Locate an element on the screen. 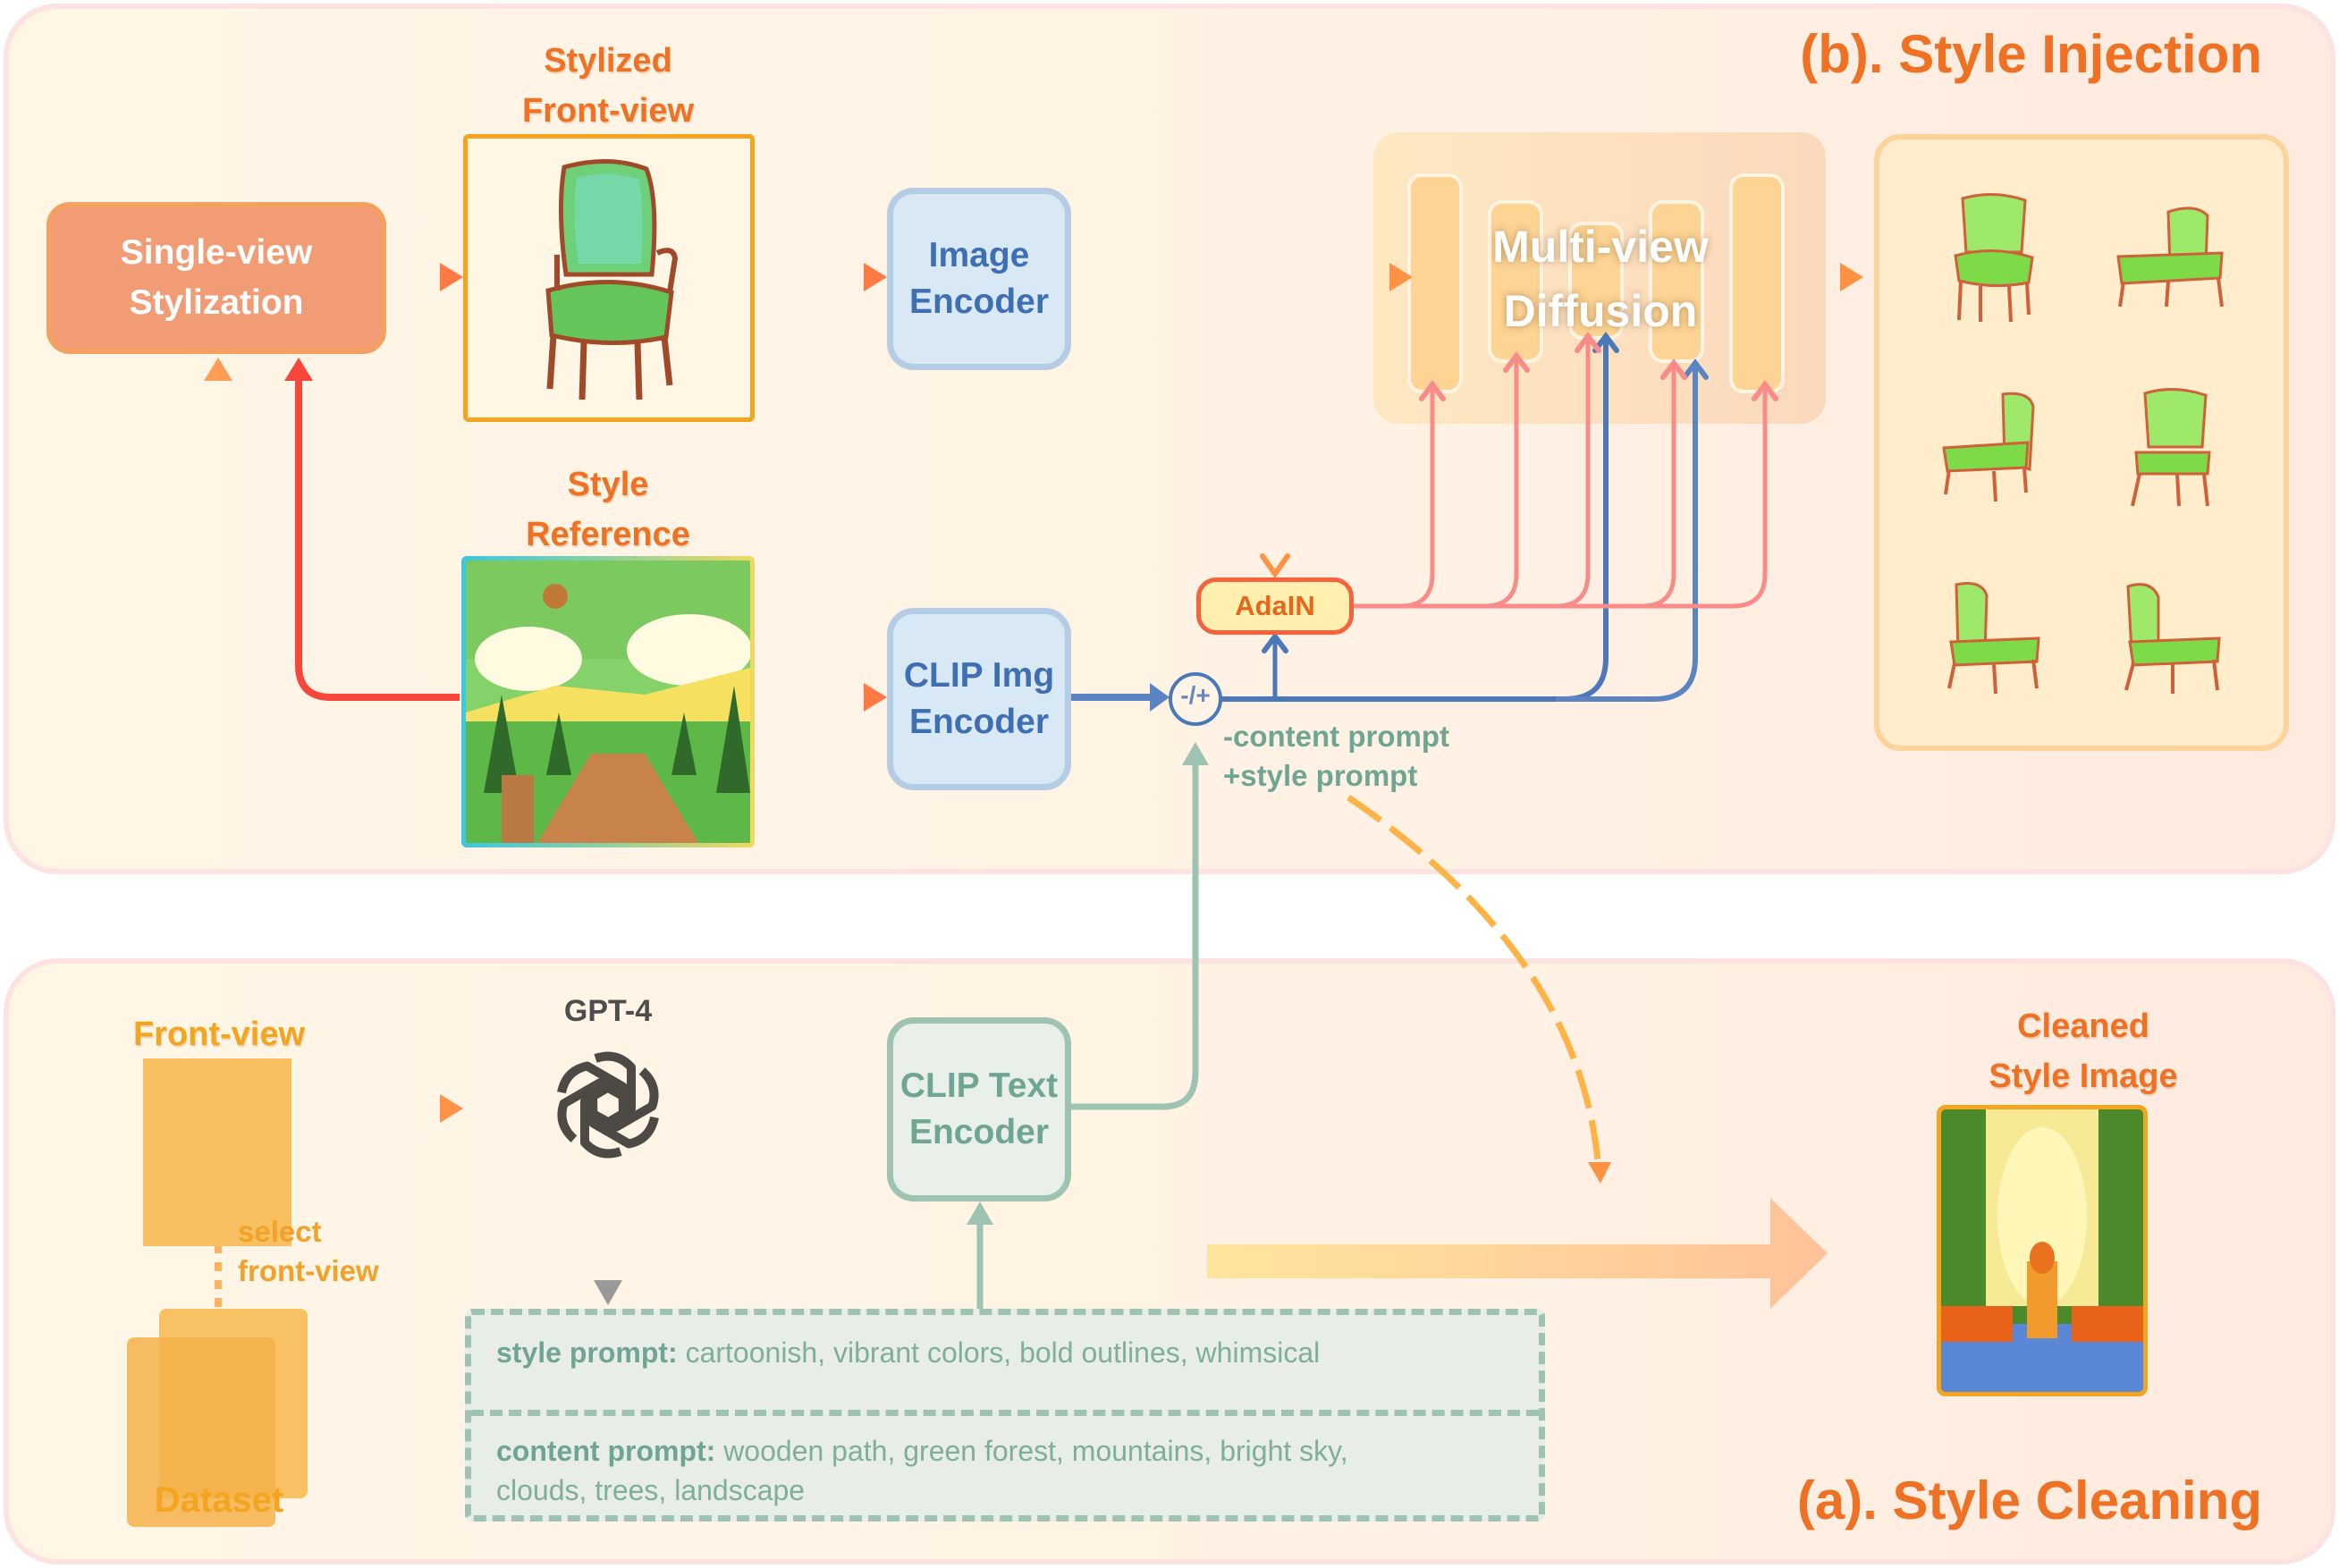  select-note: select front-view is located at coordinates (308, 1251).